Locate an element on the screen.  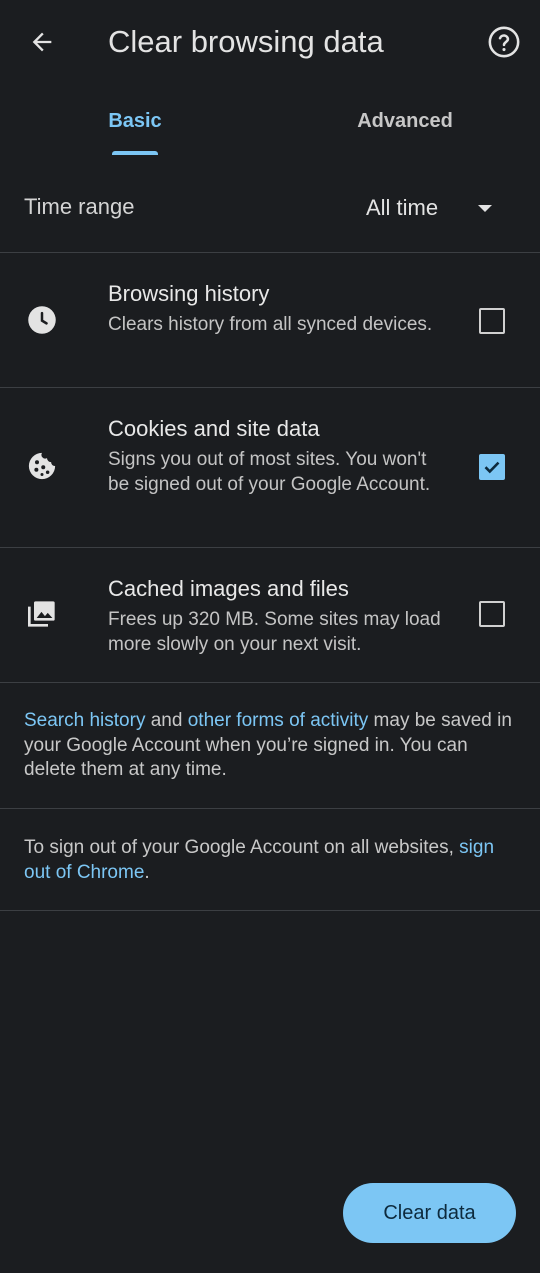
tab-selected-indicator is located at coordinates (135, 153).